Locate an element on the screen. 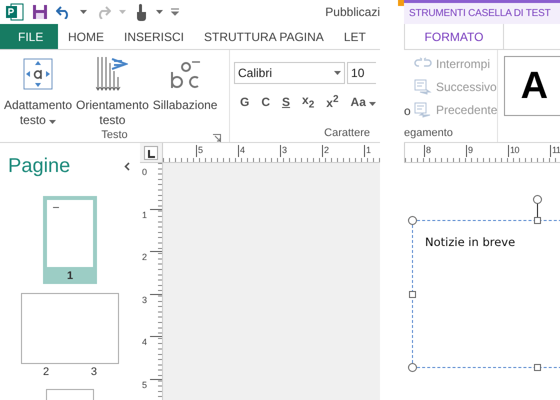  horizontal-ruler: 8 9 10 11 is located at coordinates (482, 153).